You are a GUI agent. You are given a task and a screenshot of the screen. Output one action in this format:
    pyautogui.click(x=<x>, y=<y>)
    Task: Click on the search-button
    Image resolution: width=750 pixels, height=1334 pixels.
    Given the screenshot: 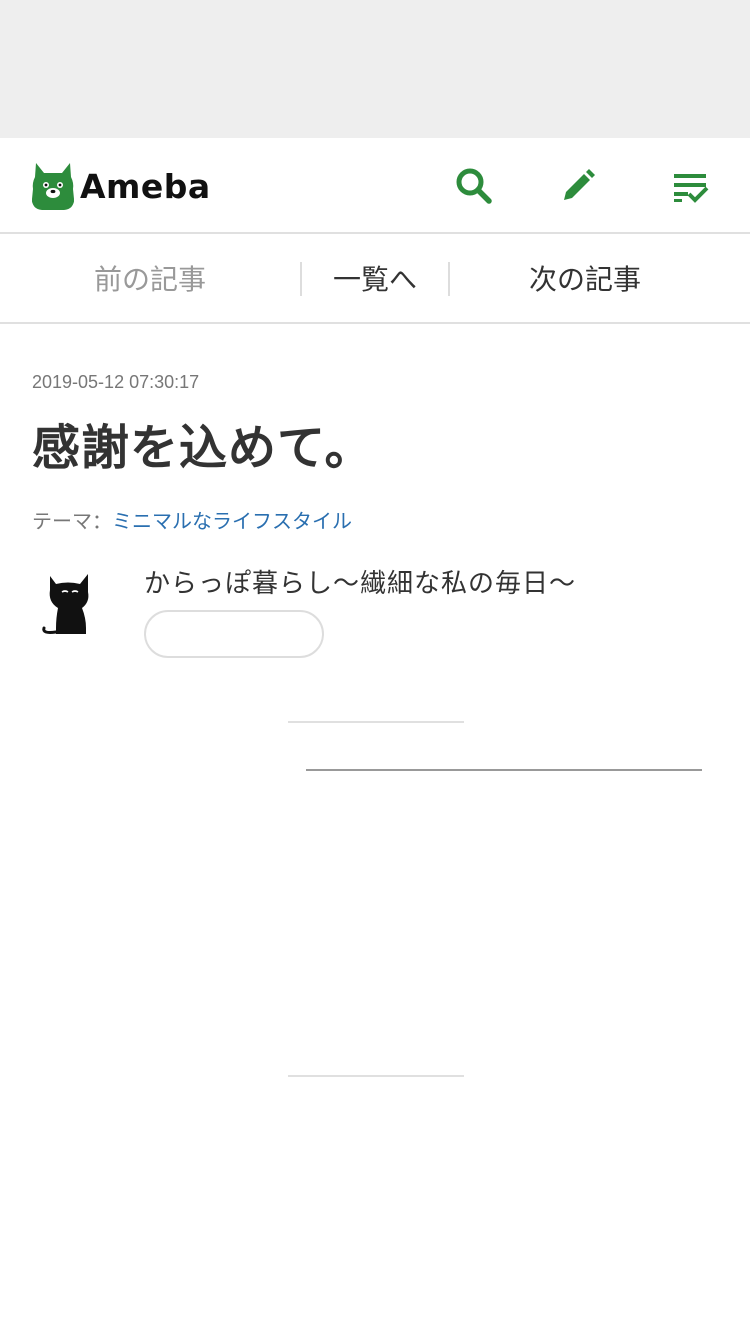 What is the action you would take?
    pyautogui.click(x=474, y=186)
    